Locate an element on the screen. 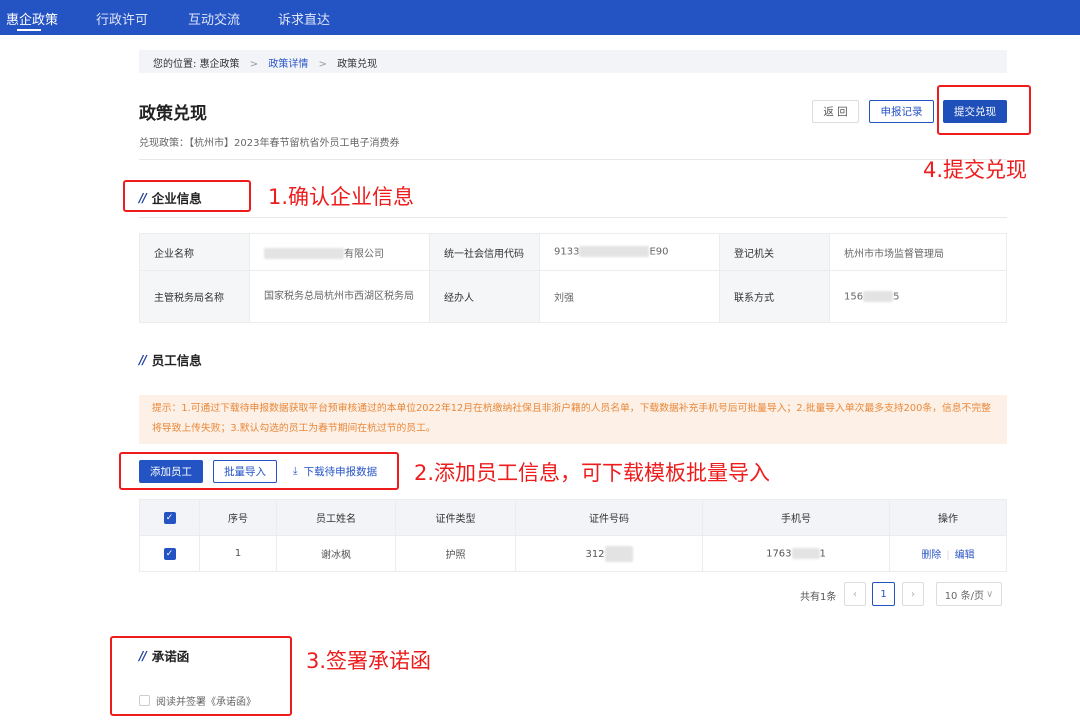 The width and height of the screenshot is (1080, 723). id-type: 护照 is located at coordinates (455, 553).